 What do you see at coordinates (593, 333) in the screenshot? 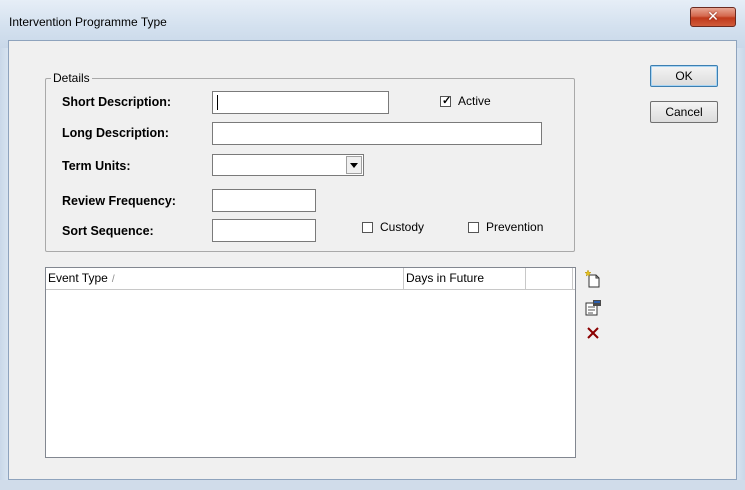
I see `delete-icon` at bounding box center [593, 333].